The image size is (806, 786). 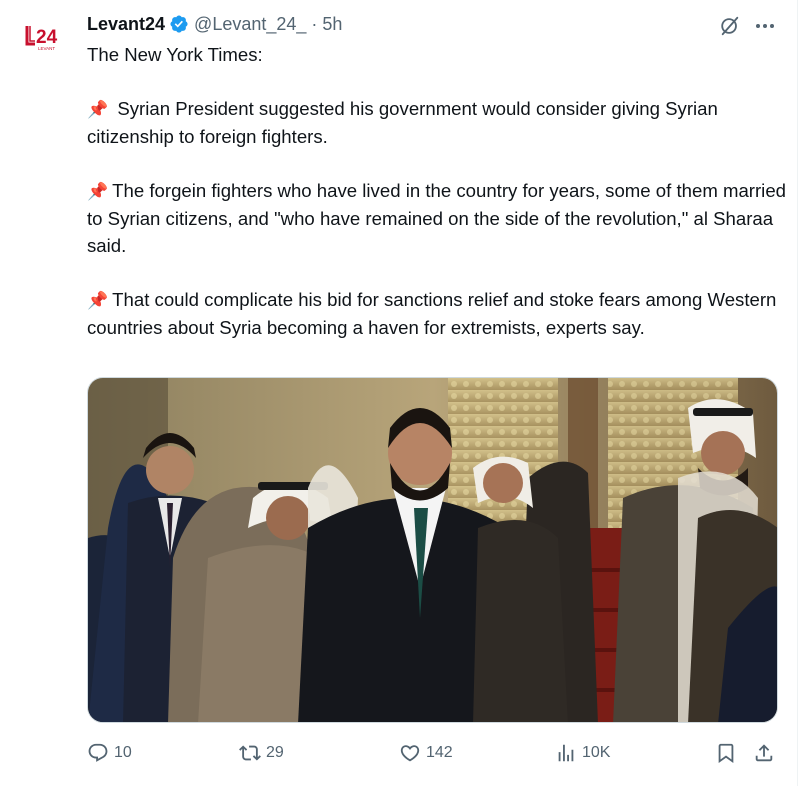 I want to click on share-icon, so click(x=764, y=753).